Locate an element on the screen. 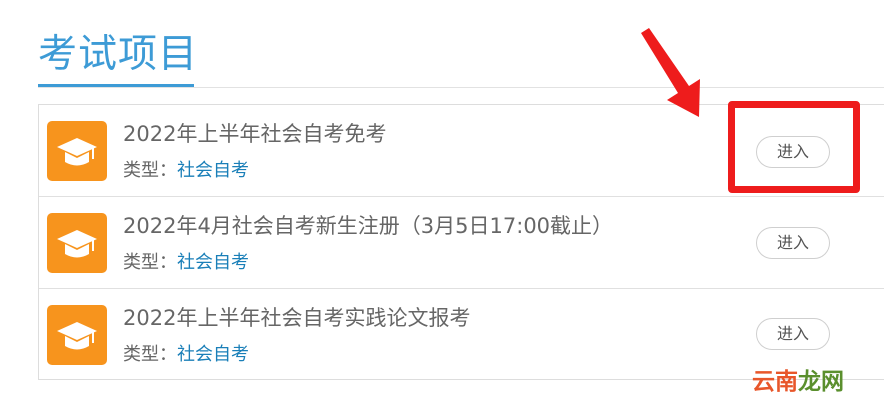 This screenshot has width=884, height=409. watermark: 云南龙网 is located at coordinates (798, 382).